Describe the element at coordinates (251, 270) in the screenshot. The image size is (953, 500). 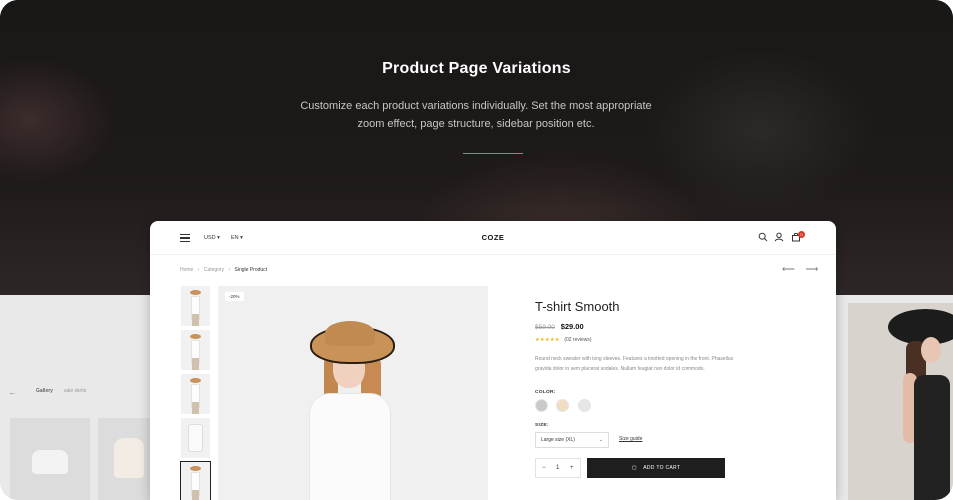
I see `breadcrumb-current: Single Product` at that location.